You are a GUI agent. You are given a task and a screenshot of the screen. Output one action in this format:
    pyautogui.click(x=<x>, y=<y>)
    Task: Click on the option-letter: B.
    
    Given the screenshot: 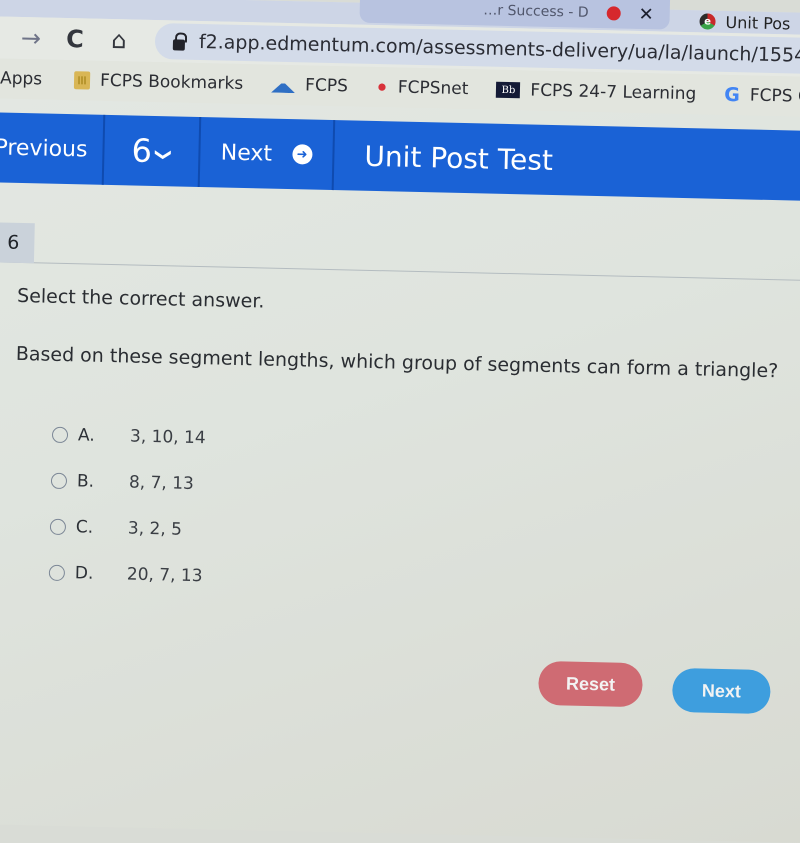 What is the action you would take?
    pyautogui.click(x=85, y=481)
    